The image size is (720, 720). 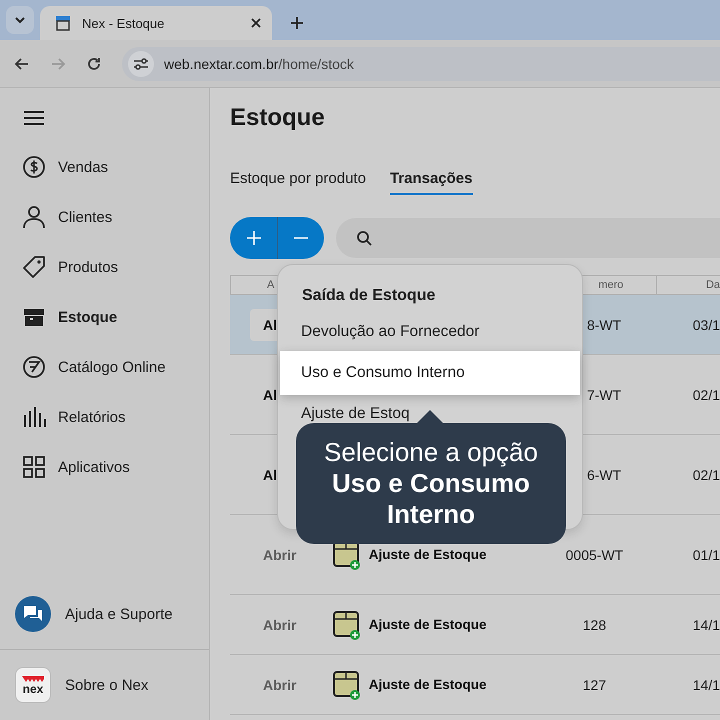 I want to click on remove-button, so click(x=300, y=238).